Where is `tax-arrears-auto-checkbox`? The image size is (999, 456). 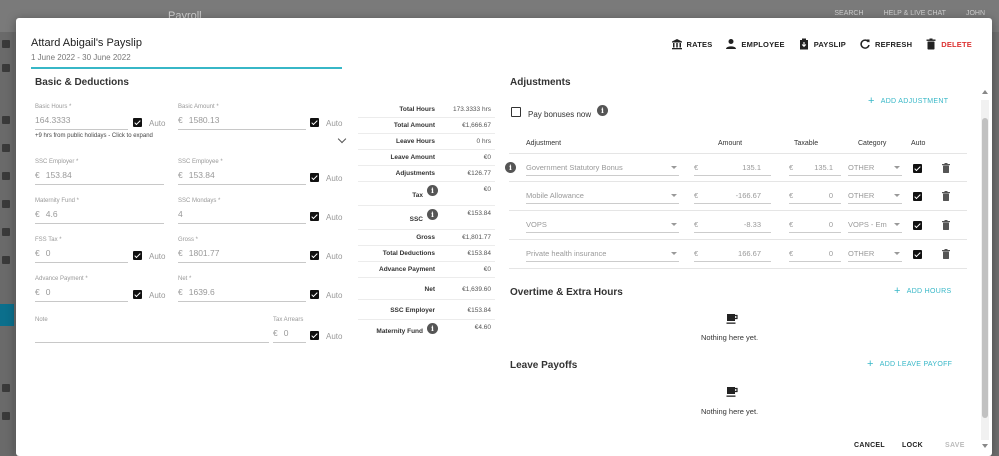
tax-arrears-auto-checkbox is located at coordinates (314, 335).